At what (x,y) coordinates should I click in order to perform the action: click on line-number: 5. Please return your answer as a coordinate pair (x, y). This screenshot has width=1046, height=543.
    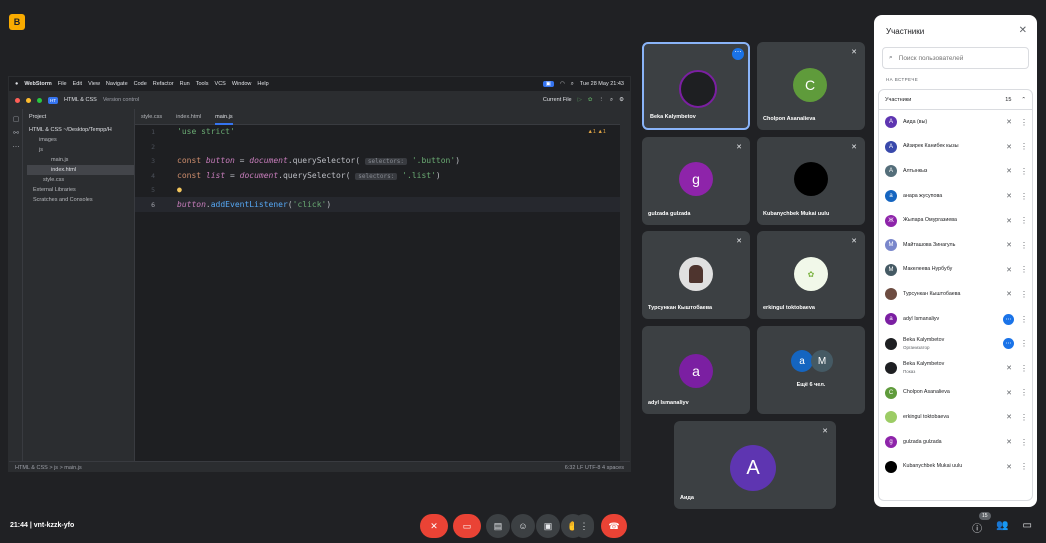
    Looking at the image, I should click on (153, 190).